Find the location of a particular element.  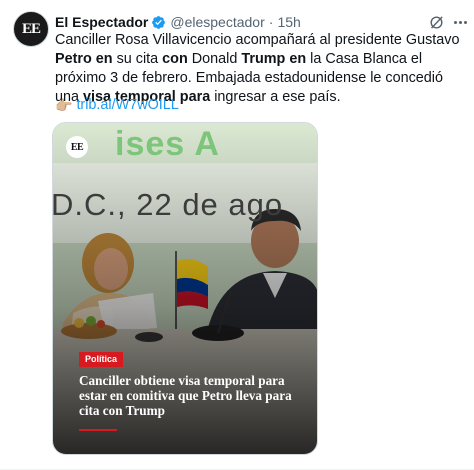

tweet-link: trib.al/W7wOILL is located at coordinates (127, 105).